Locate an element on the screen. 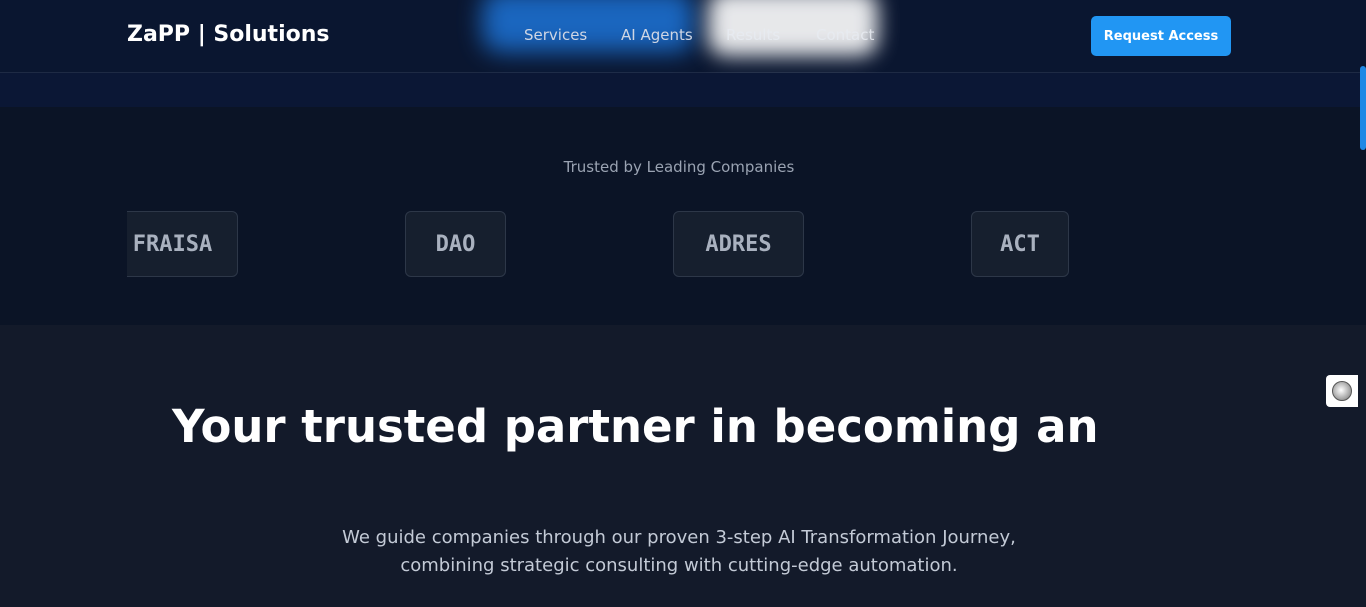 Image resolution: width=1366 pixels, height=607 pixels. page-scrollbar is located at coordinates (1363, 108).